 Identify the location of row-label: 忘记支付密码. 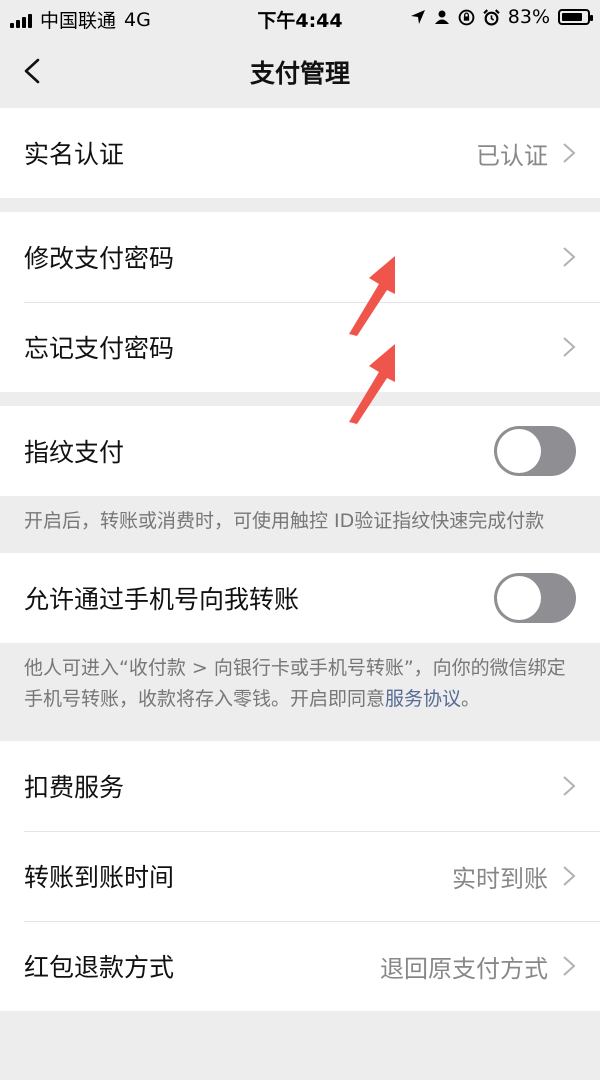
(99, 348).